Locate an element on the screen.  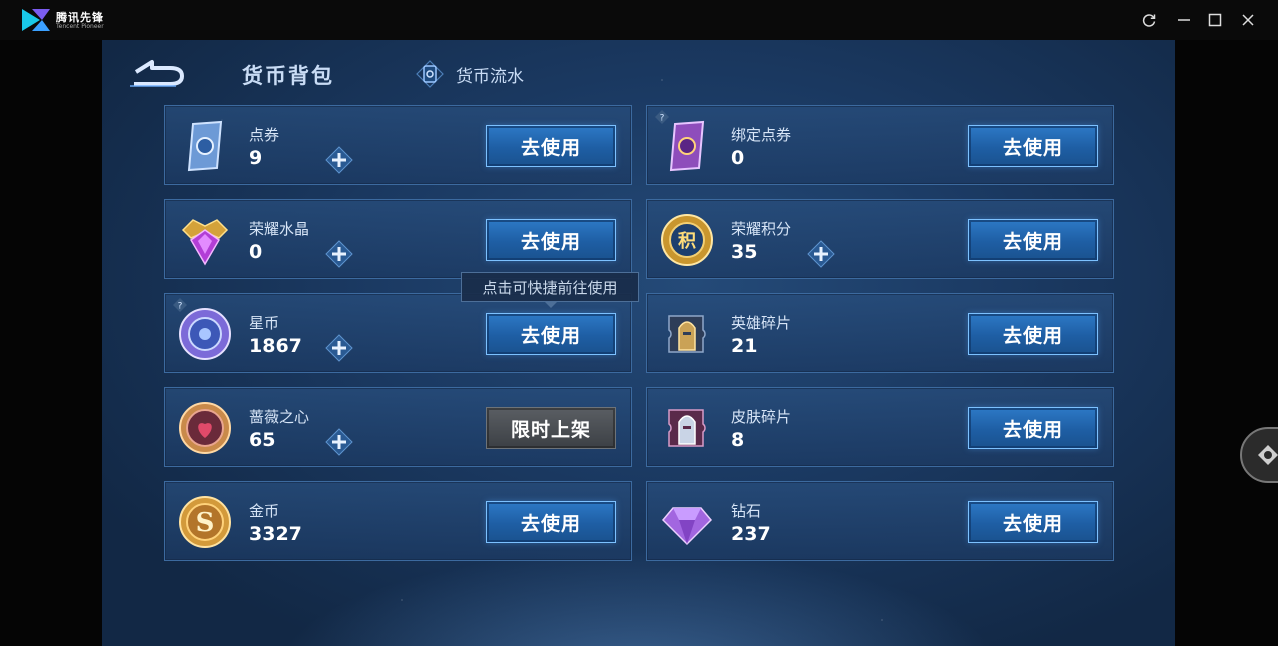
currency-amount: 35 is located at coordinates (744, 252).